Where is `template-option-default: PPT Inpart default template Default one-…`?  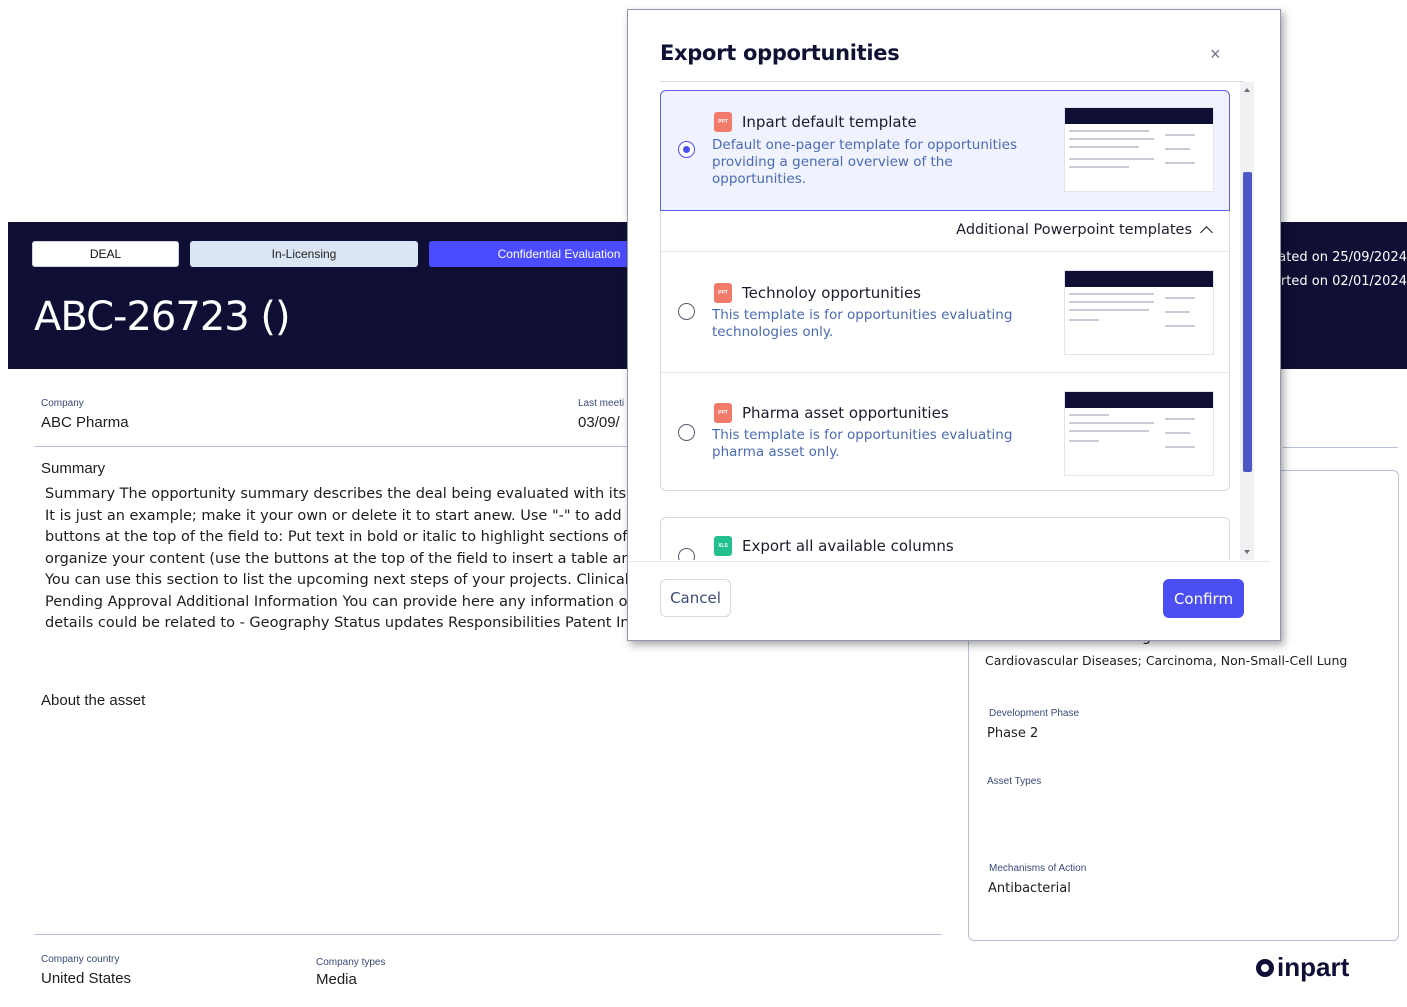
template-option-default: PPT Inpart default template Default one-… is located at coordinates (945, 150).